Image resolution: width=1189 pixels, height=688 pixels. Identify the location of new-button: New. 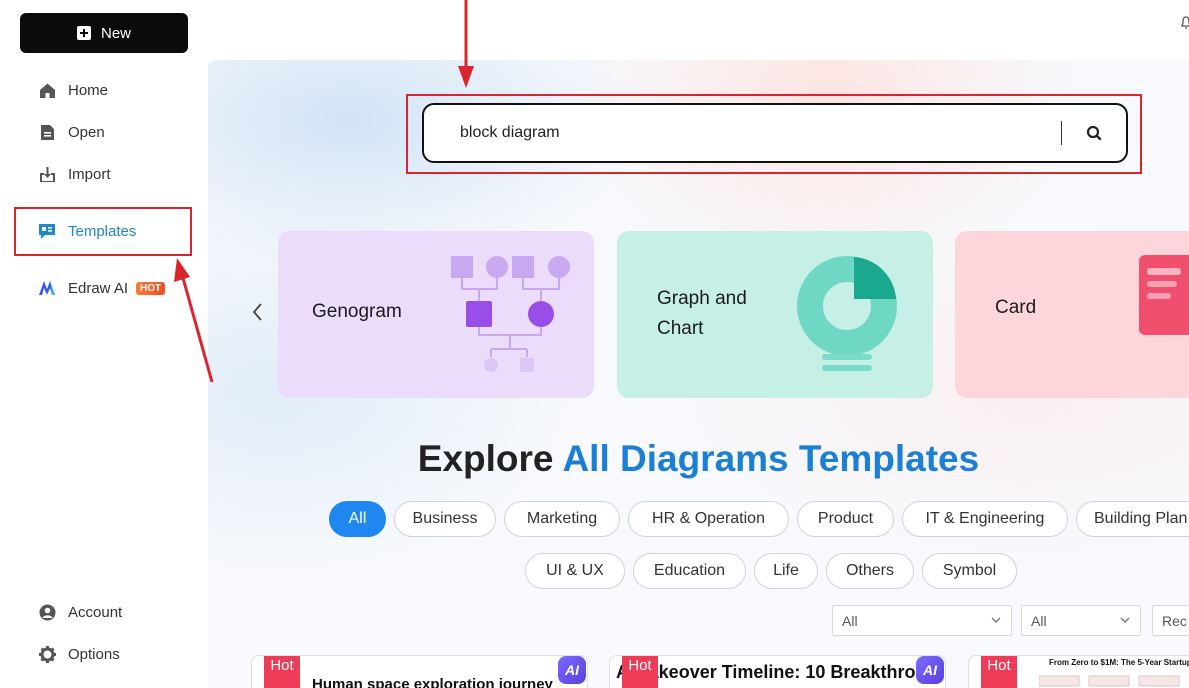
(104, 33).